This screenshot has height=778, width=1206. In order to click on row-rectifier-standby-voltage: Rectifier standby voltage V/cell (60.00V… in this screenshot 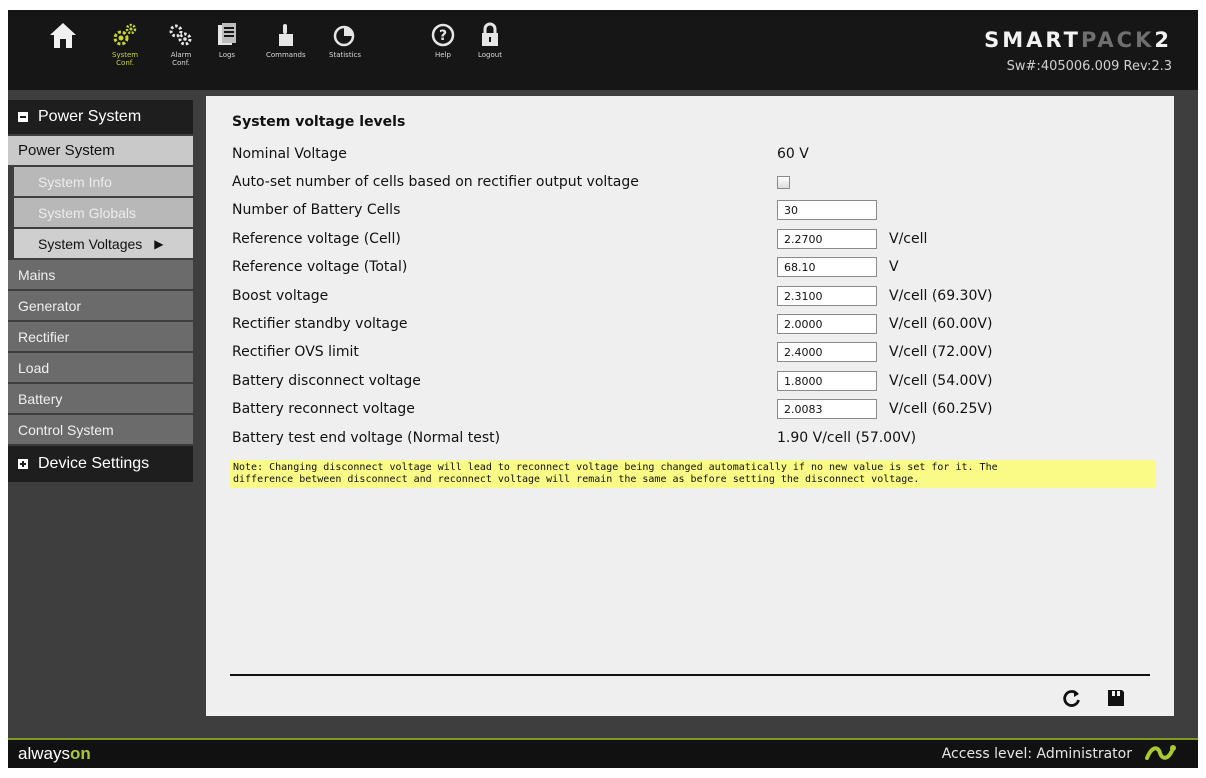, I will do `click(692, 324)`.